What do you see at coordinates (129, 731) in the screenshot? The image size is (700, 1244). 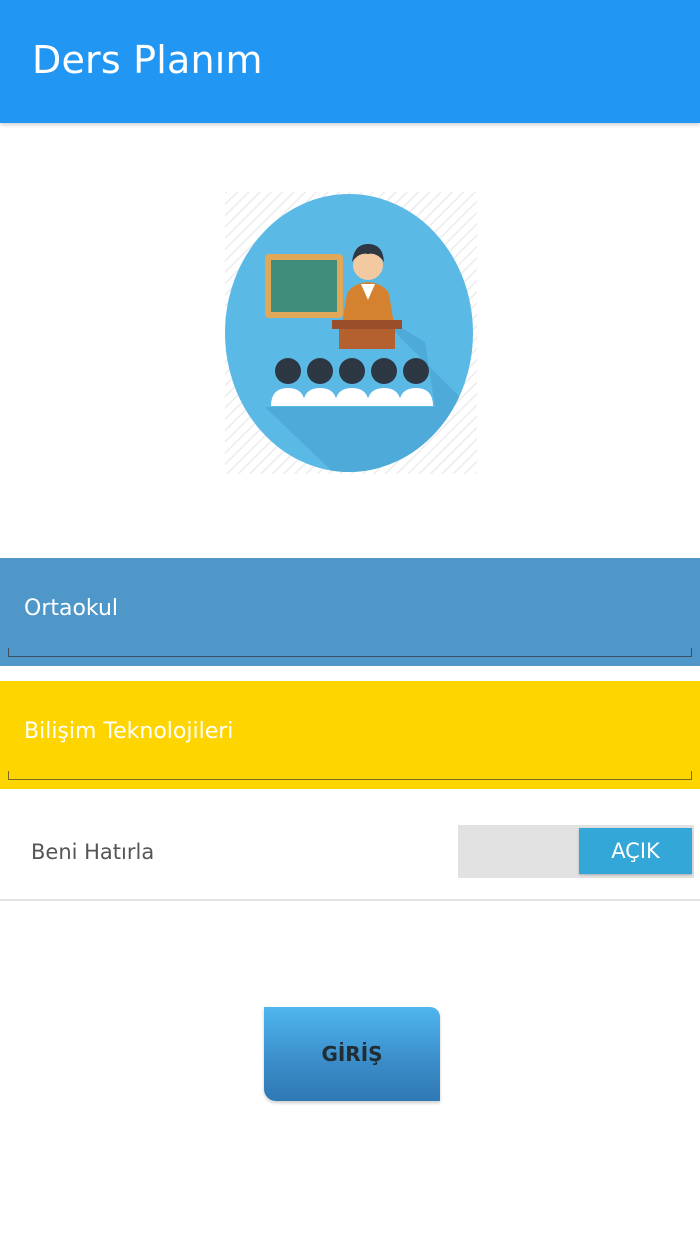 I see `course-value: Bilişim Teknolojileri` at bounding box center [129, 731].